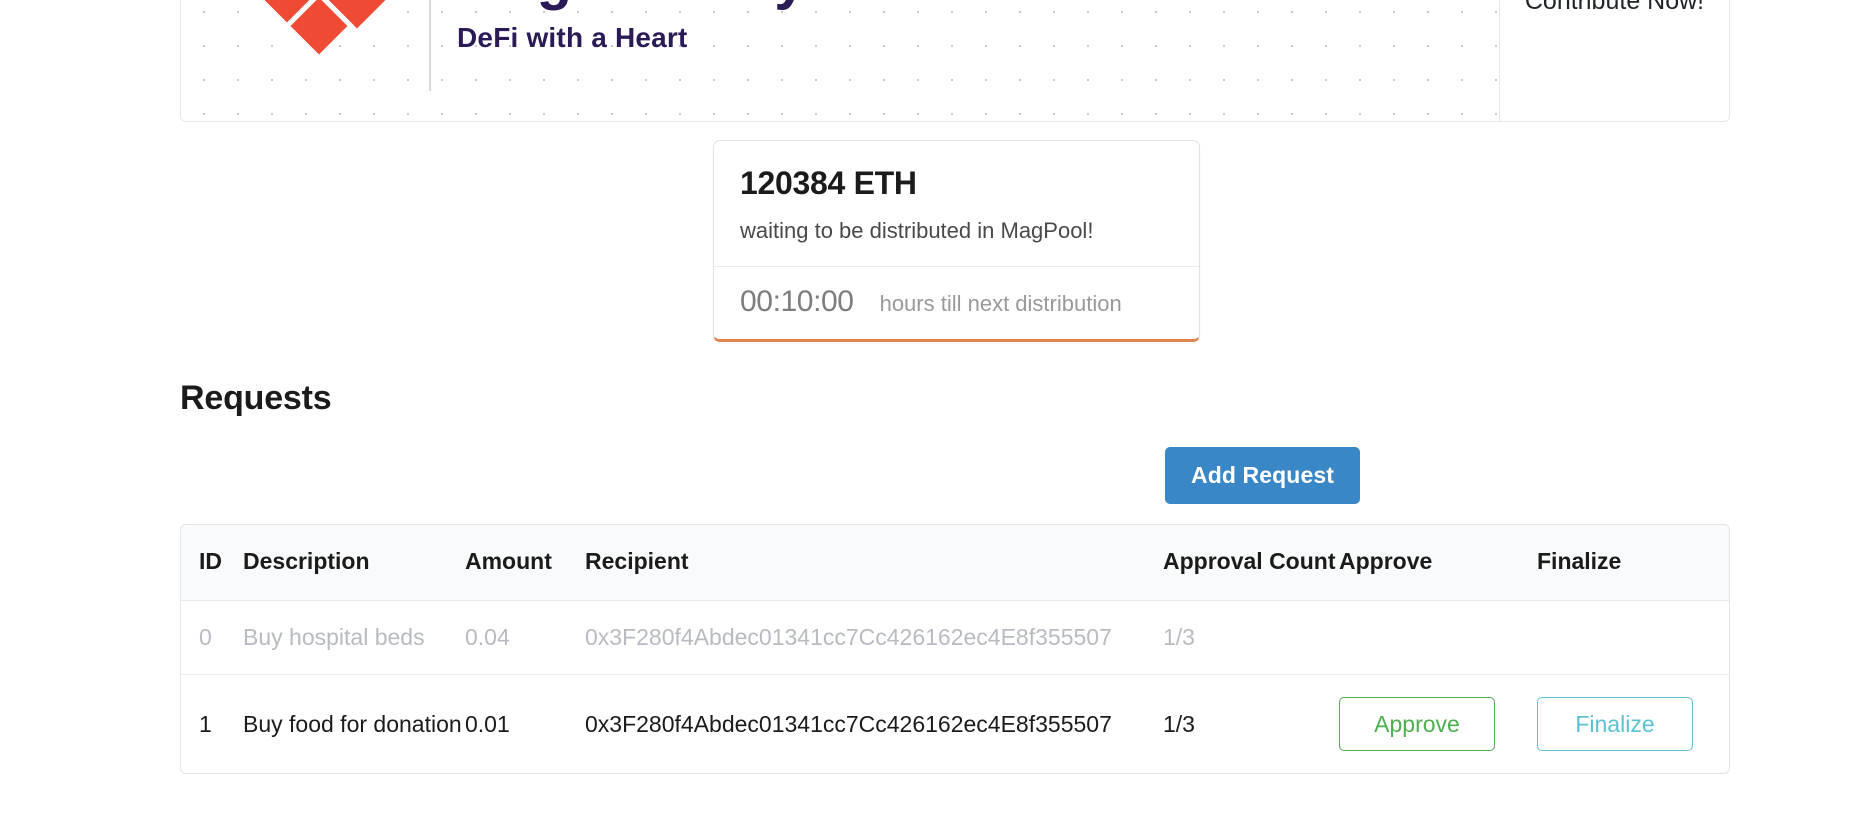  Describe the element at coordinates (1438, 637) in the screenshot. I see `cell-approve` at that location.